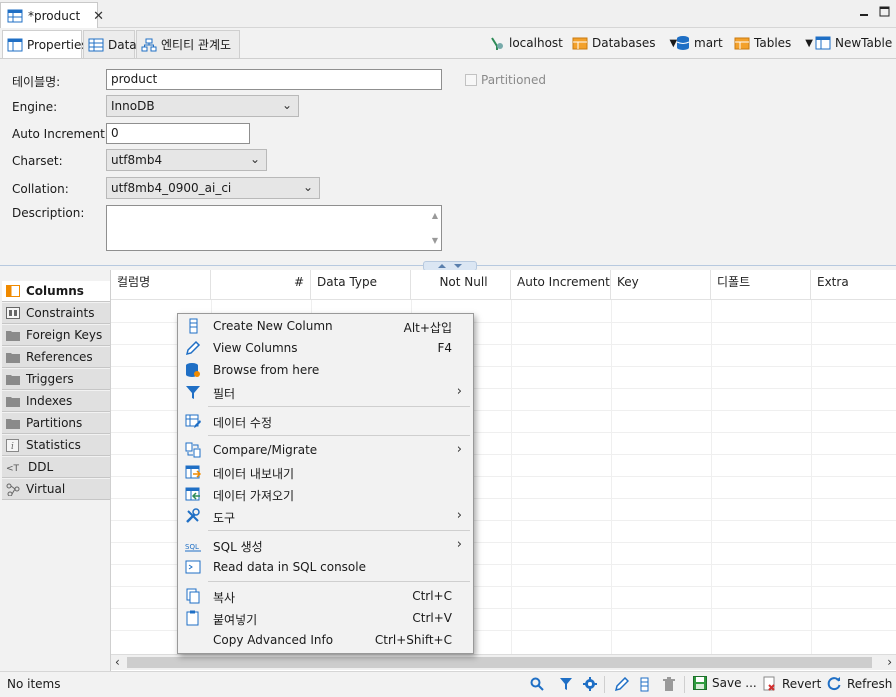 Image resolution: width=896 pixels, height=697 pixels. I want to click on menu-item-label: 데이터 가져오기, so click(254, 496).